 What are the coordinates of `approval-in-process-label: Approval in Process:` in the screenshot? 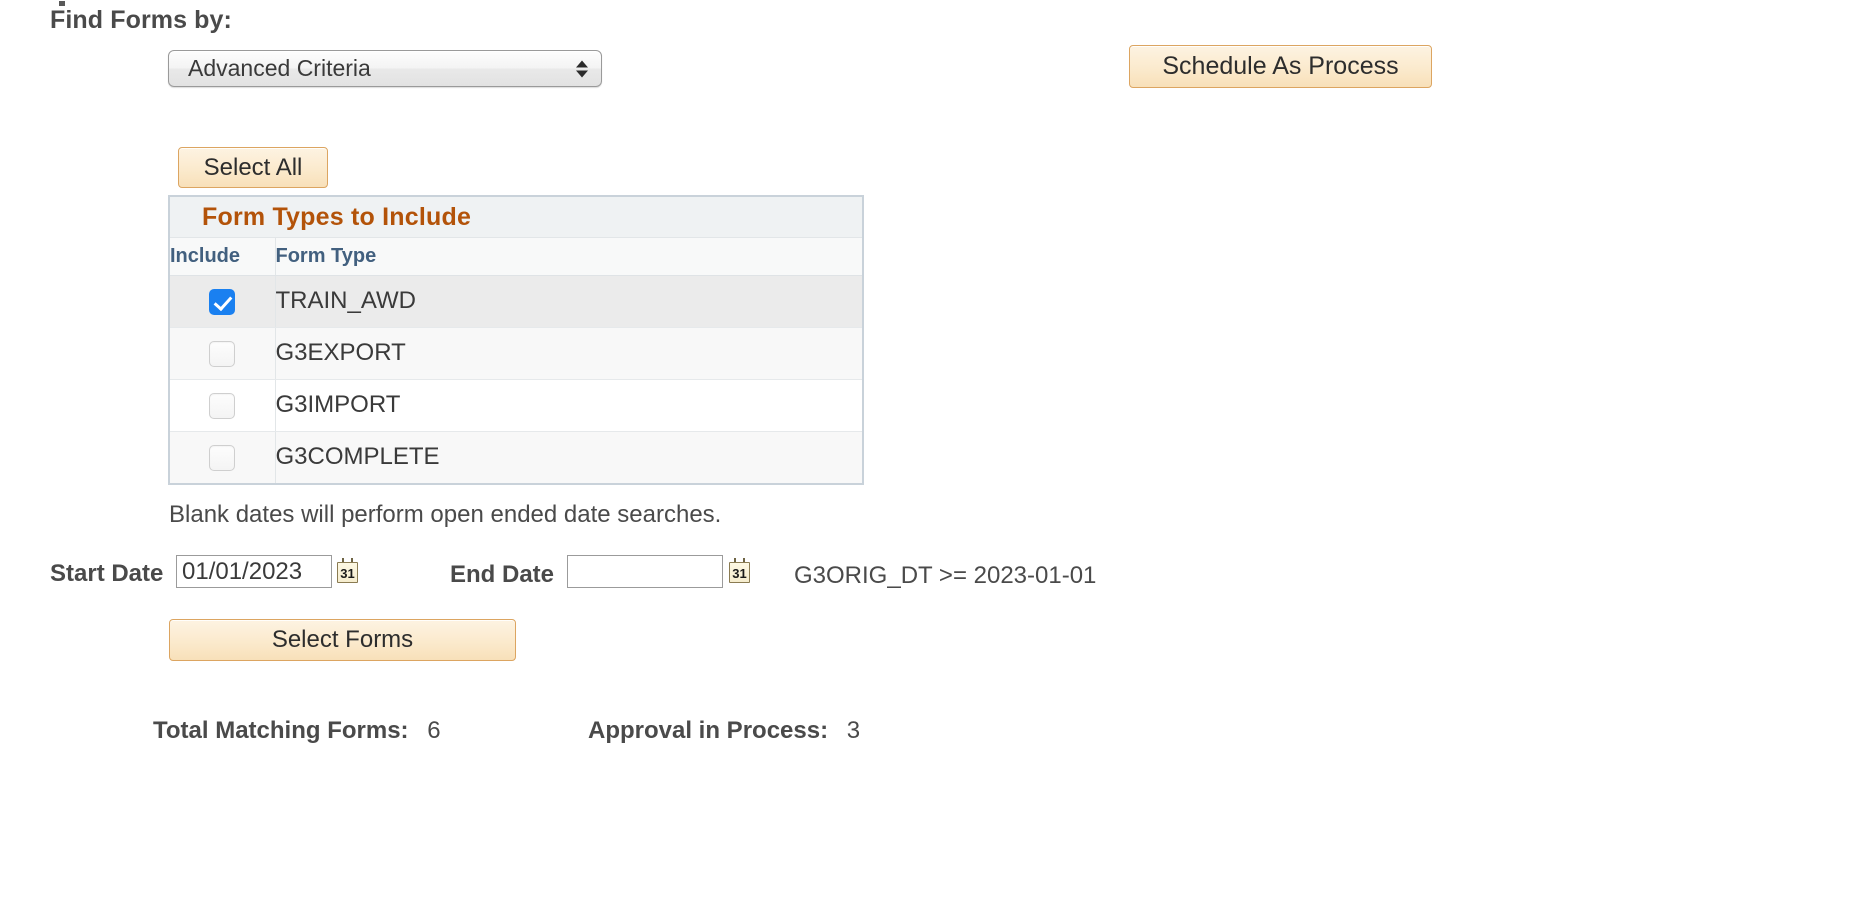 It's located at (708, 730).